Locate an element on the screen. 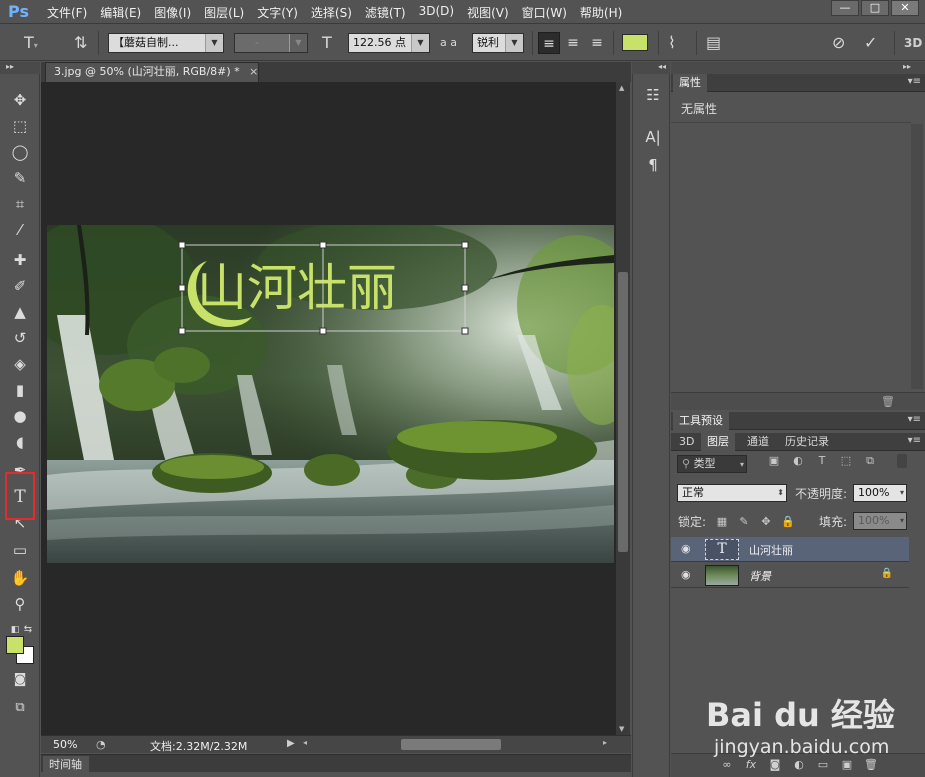 Image resolution: width=925 pixels, height=777 pixels. blur-tool-icon: ● is located at coordinates (20, 416).